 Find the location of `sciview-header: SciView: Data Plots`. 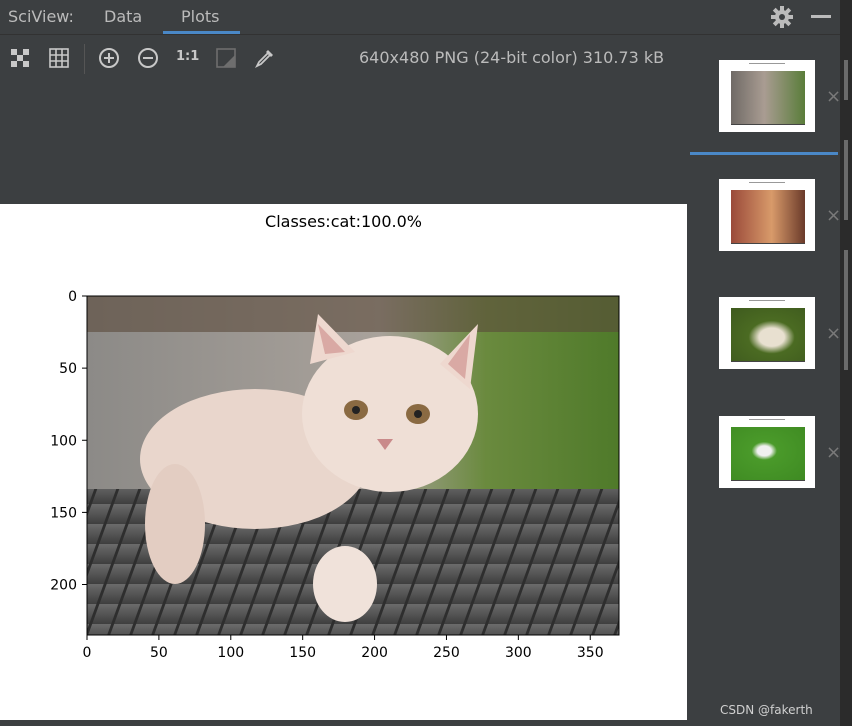

sciview-header: SciView: Data Plots is located at coordinates (420, 17).